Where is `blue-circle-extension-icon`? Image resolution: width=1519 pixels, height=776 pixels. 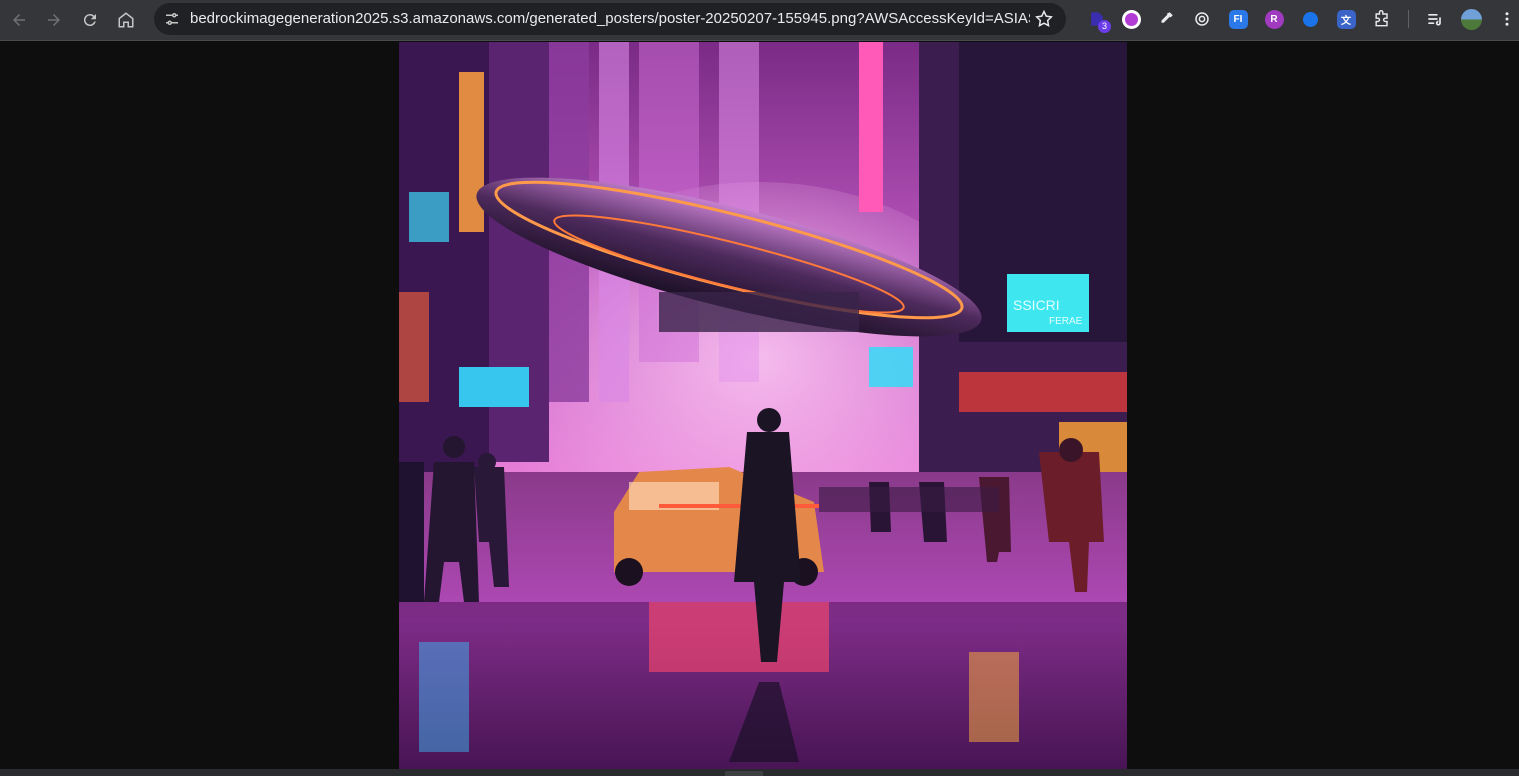 blue-circle-extension-icon is located at coordinates (1310, 19).